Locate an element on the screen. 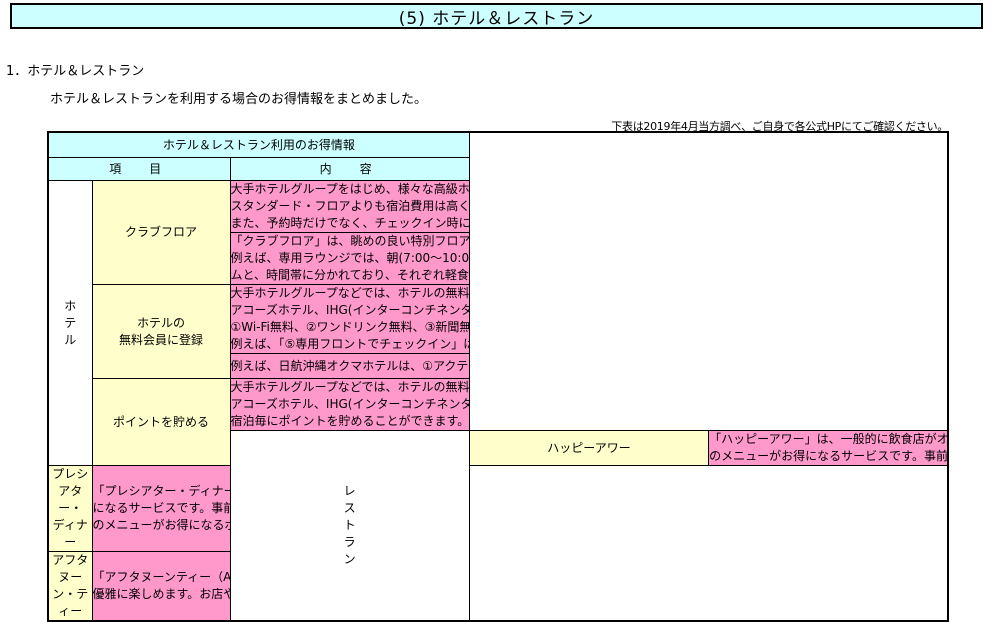  item-free-member: ホテルの 無料会員に登録 is located at coordinates (161, 331).